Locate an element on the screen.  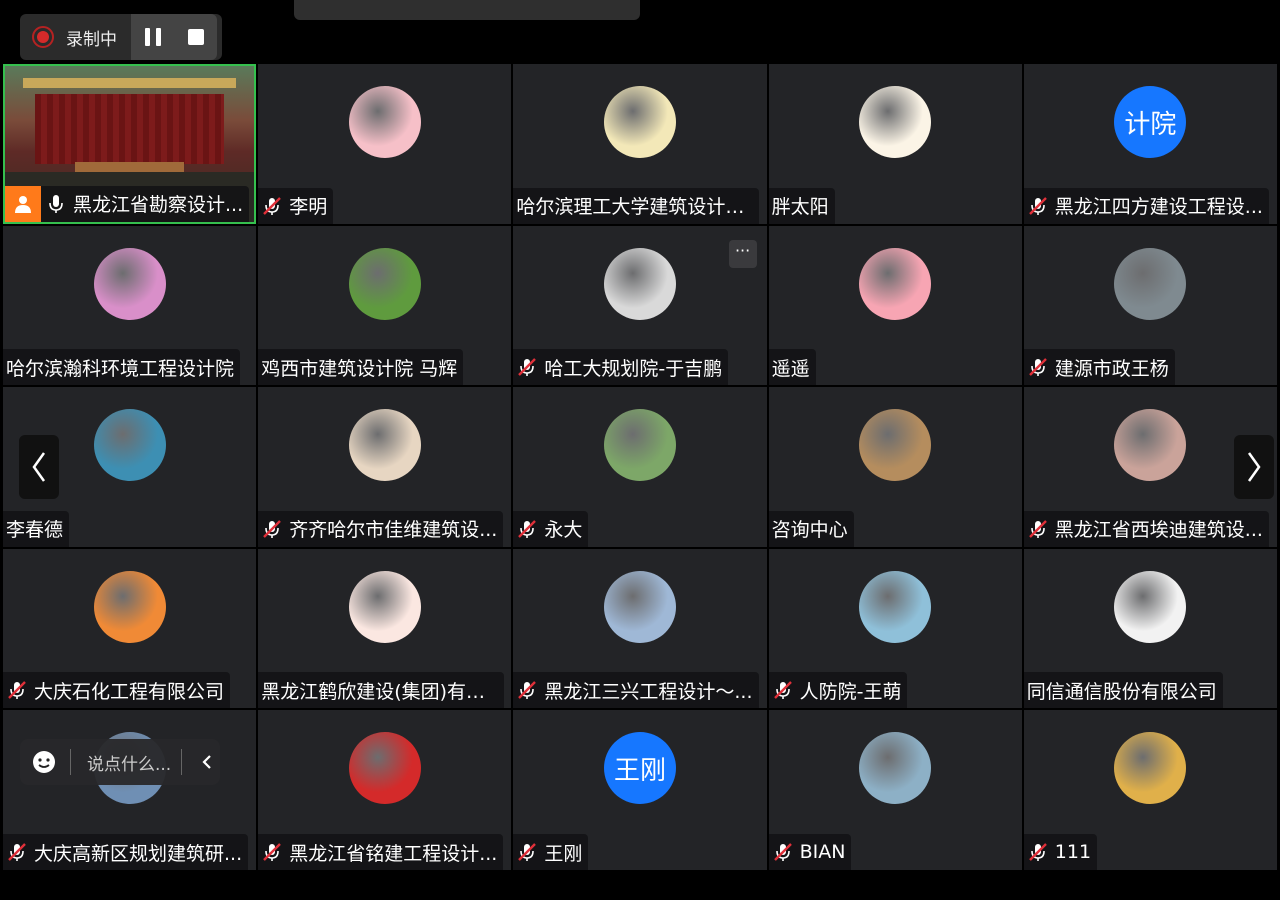
woman-icon is located at coordinates (1150, 445).